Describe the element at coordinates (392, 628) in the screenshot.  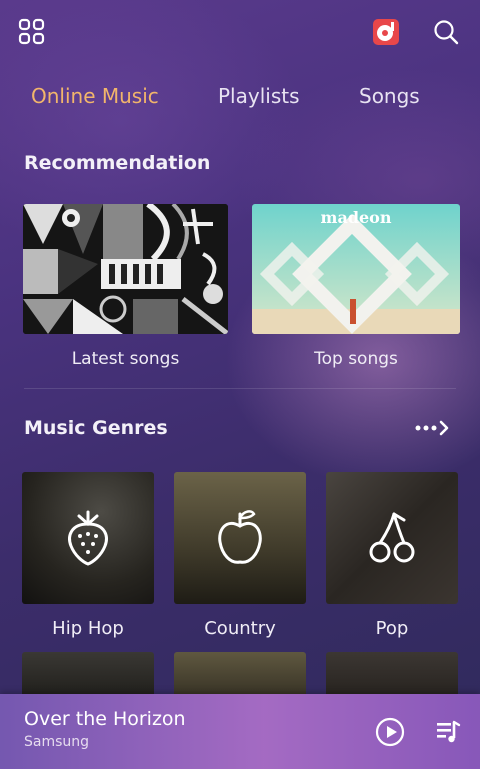
I see `genre-label: Pop` at that location.